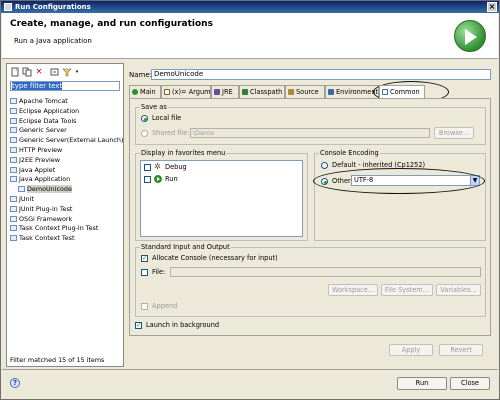 This screenshot has width=500, height=400. I want to click on save-as-title: Save as, so click(154, 107).